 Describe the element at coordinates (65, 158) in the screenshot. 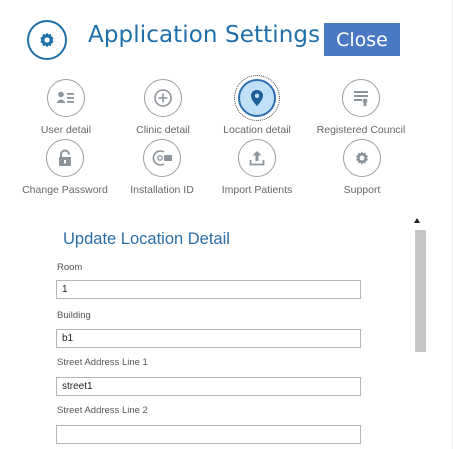

I see `lock-icon` at that location.